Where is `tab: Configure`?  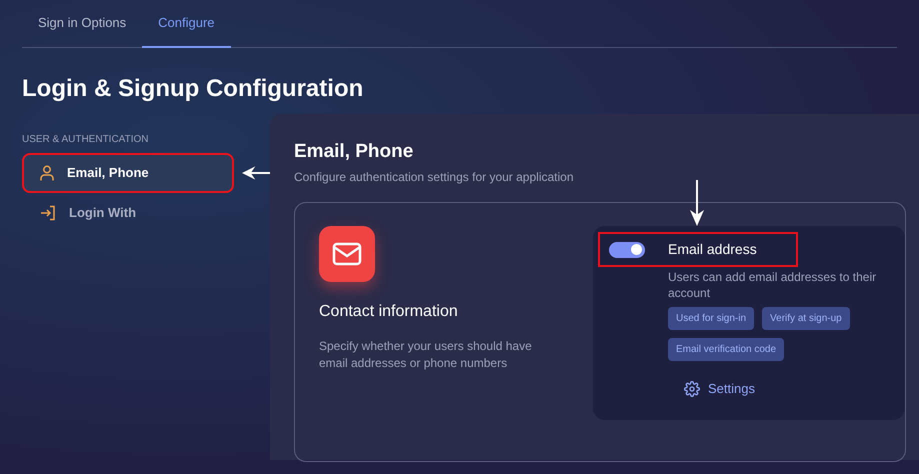
tab: Configure is located at coordinates (186, 24).